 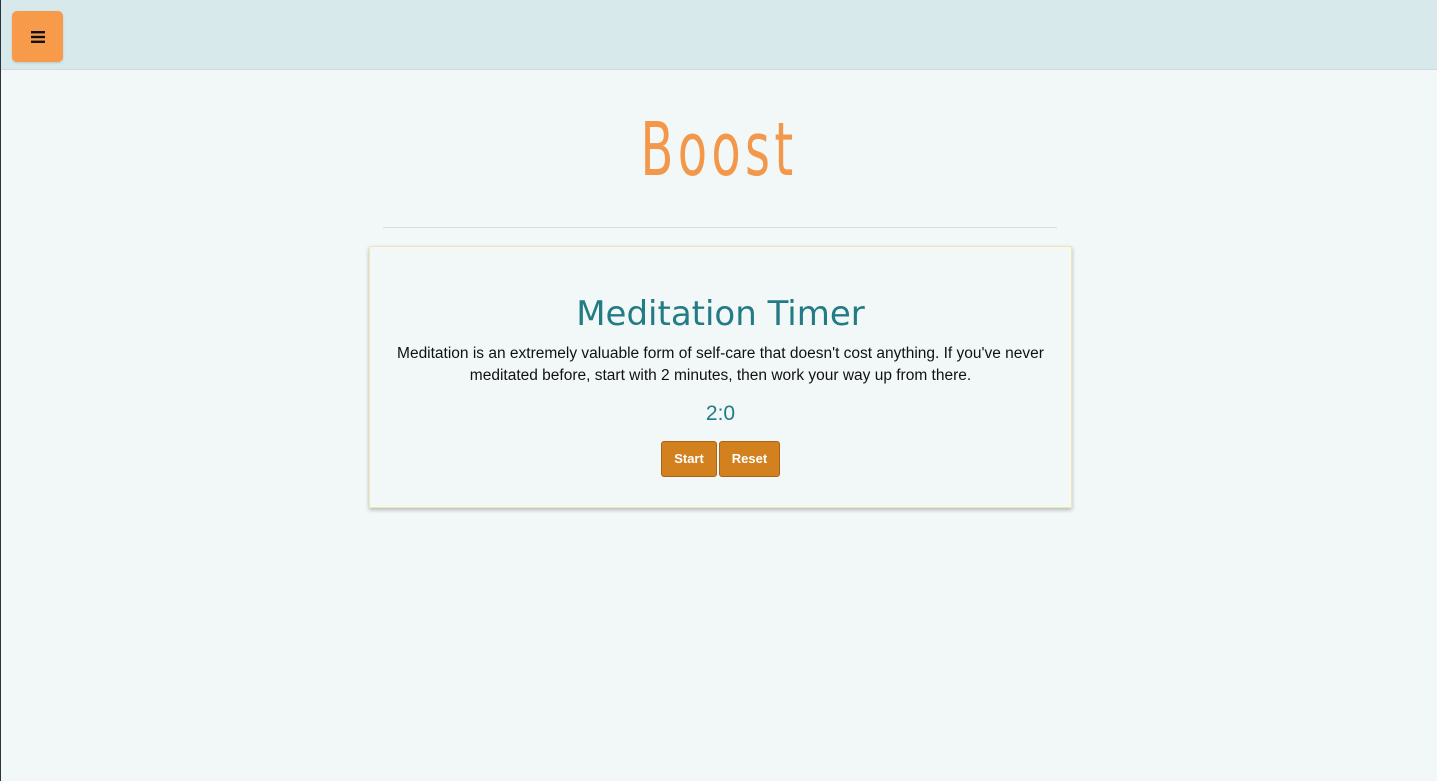 What do you see at coordinates (719, 150) in the screenshot?
I see `brand-title: Boost` at bounding box center [719, 150].